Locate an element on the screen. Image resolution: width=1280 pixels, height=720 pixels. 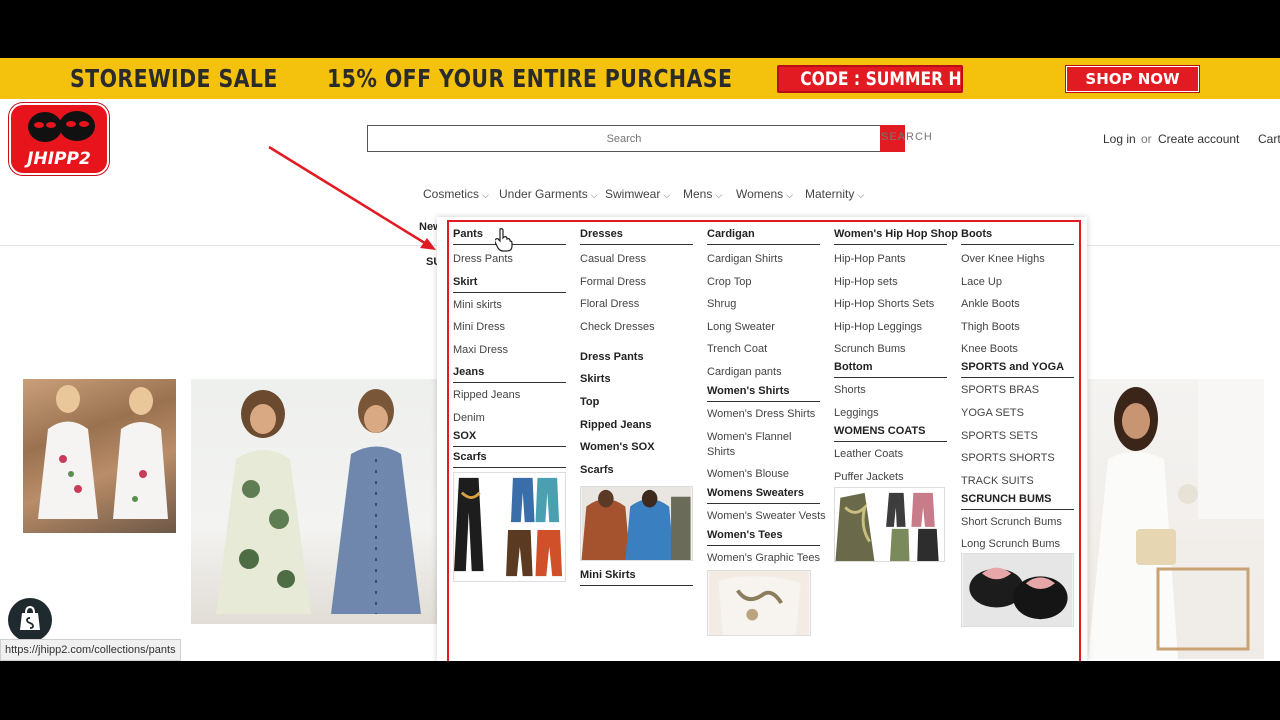
search-box is located at coordinates (624, 138).